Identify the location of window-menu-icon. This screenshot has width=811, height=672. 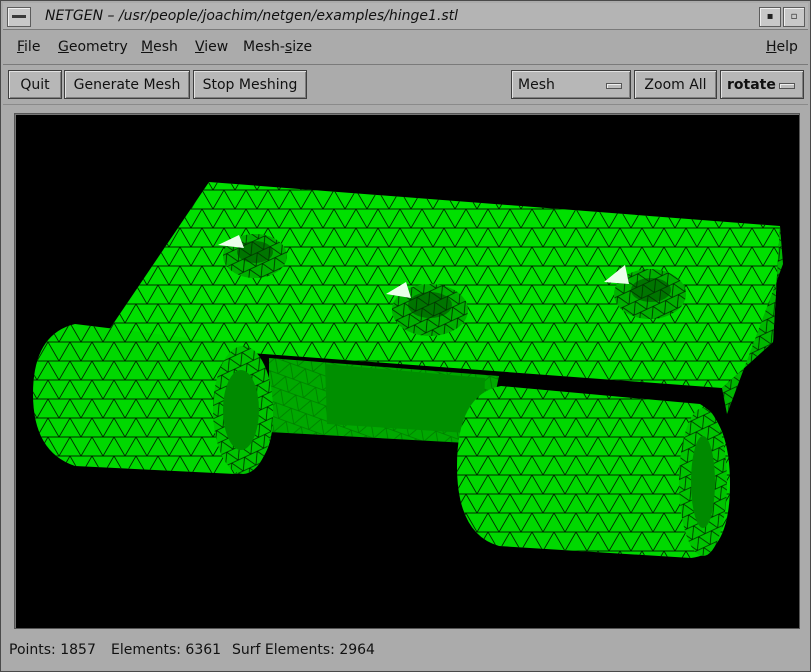
(19, 16).